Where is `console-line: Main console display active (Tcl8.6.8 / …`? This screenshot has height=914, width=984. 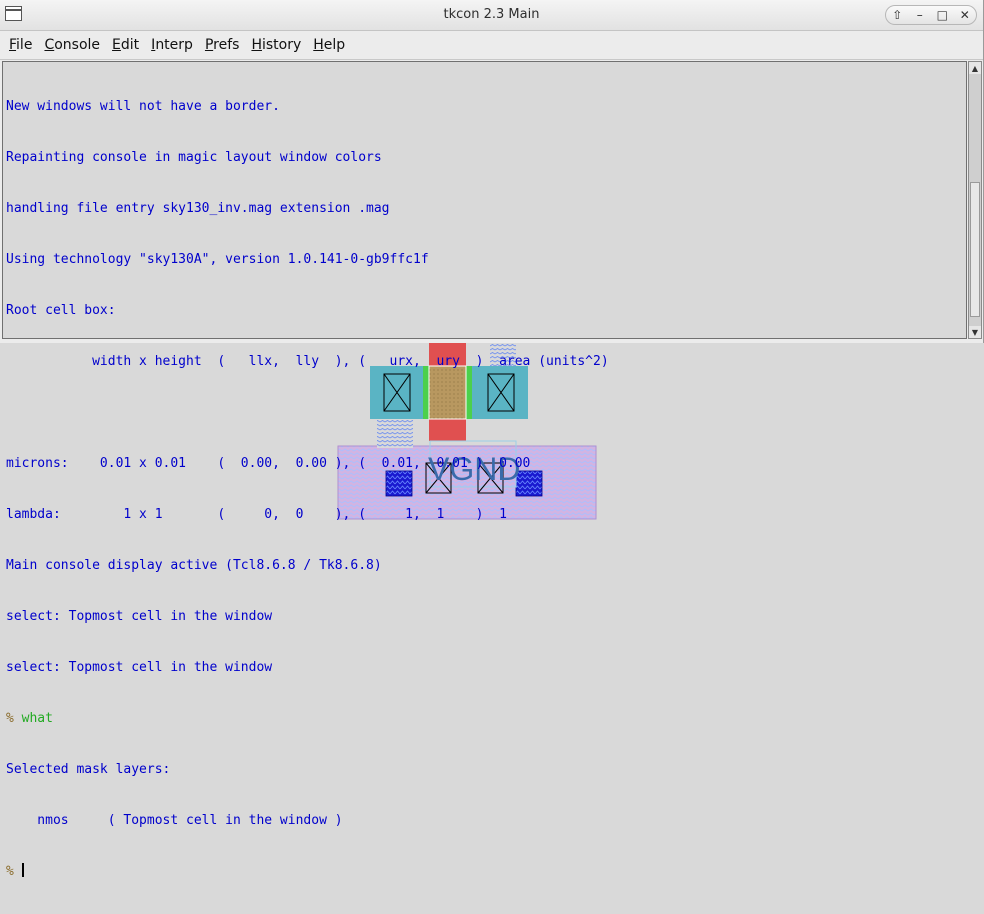 console-line: Main console display active (Tcl8.6.8 / … is located at coordinates (194, 565).